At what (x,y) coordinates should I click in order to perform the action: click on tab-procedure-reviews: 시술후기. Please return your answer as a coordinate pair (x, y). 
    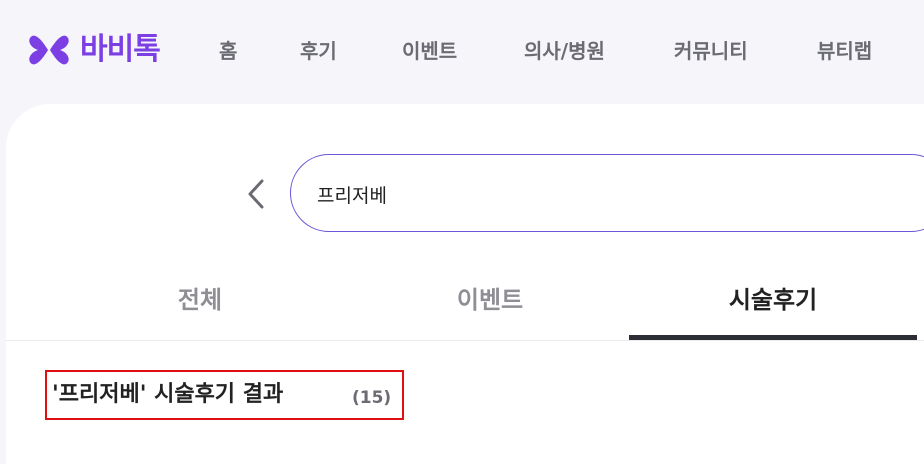
    Looking at the image, I should click on (773, 302).